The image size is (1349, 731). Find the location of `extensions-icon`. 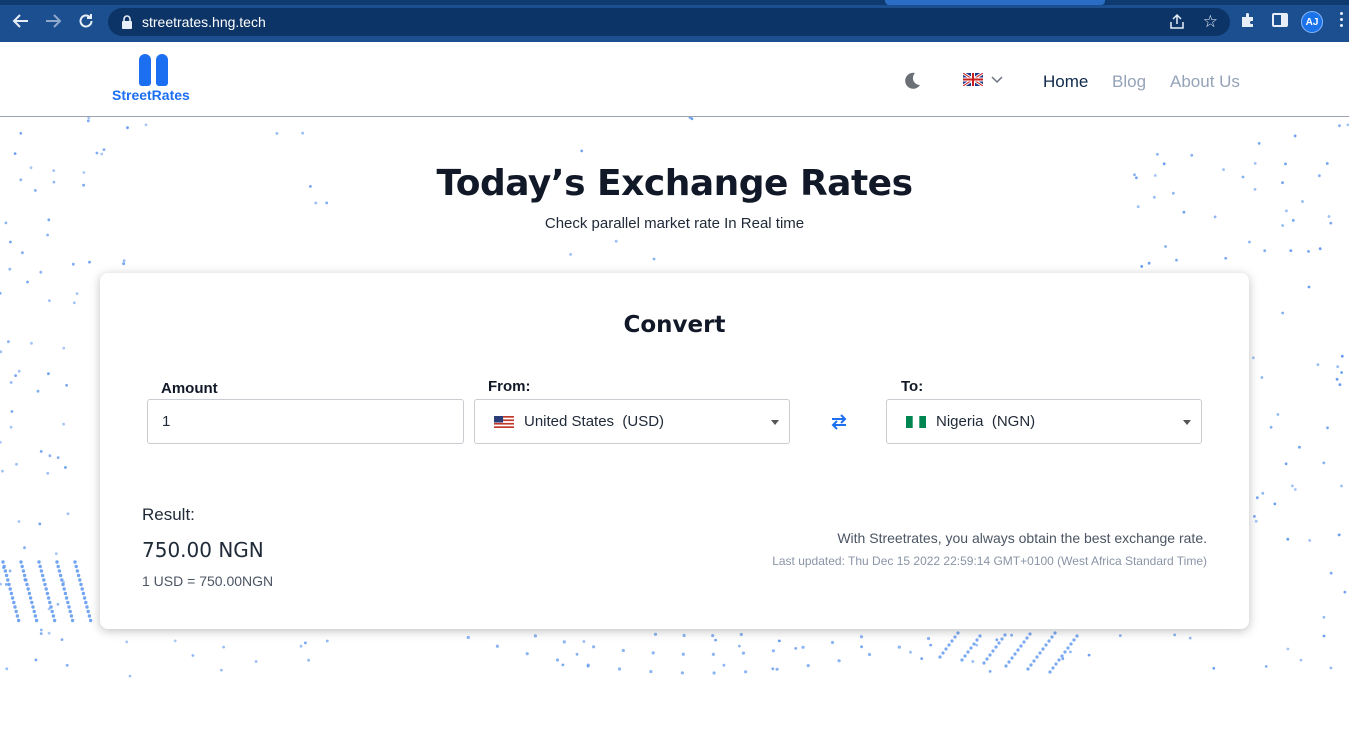

extensions-icon is located at coordinates (1248, 20).